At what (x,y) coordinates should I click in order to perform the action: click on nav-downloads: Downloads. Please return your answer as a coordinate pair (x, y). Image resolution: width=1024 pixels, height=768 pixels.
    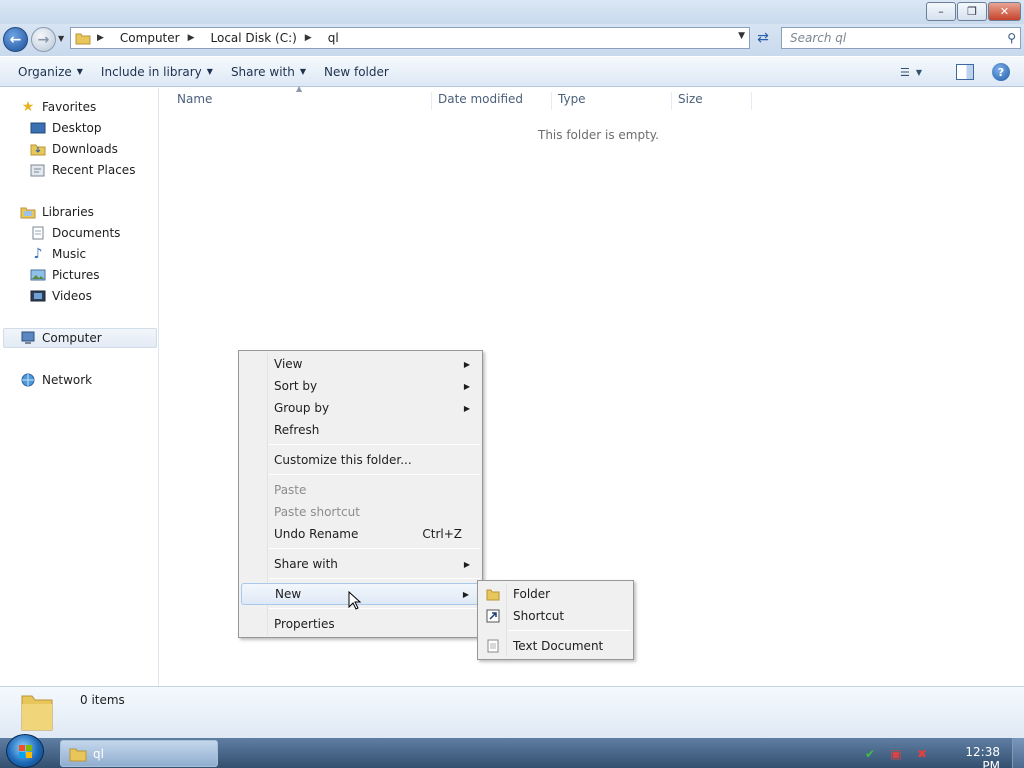
    Looking at the image, I should click on (74, 149).